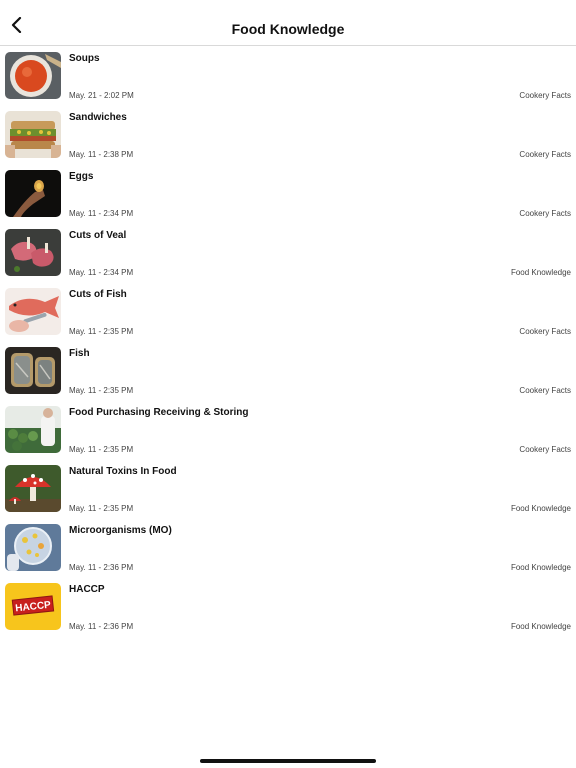  Describe the element at coordinates (120, 530) in the screenshot. I see `item-title: Microorganisms (MO)` at that location.